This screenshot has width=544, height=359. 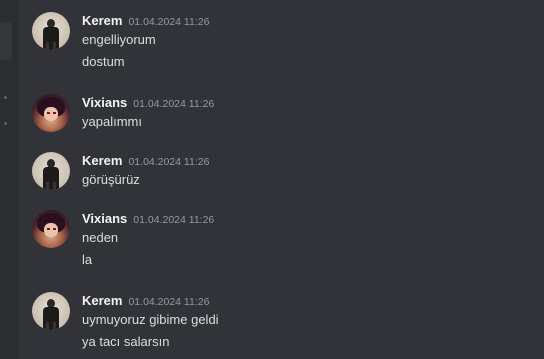 What do you see at coordinates (87, 259) in the screenshot?
I see `message-text: la` at bounding box center [87, 259].